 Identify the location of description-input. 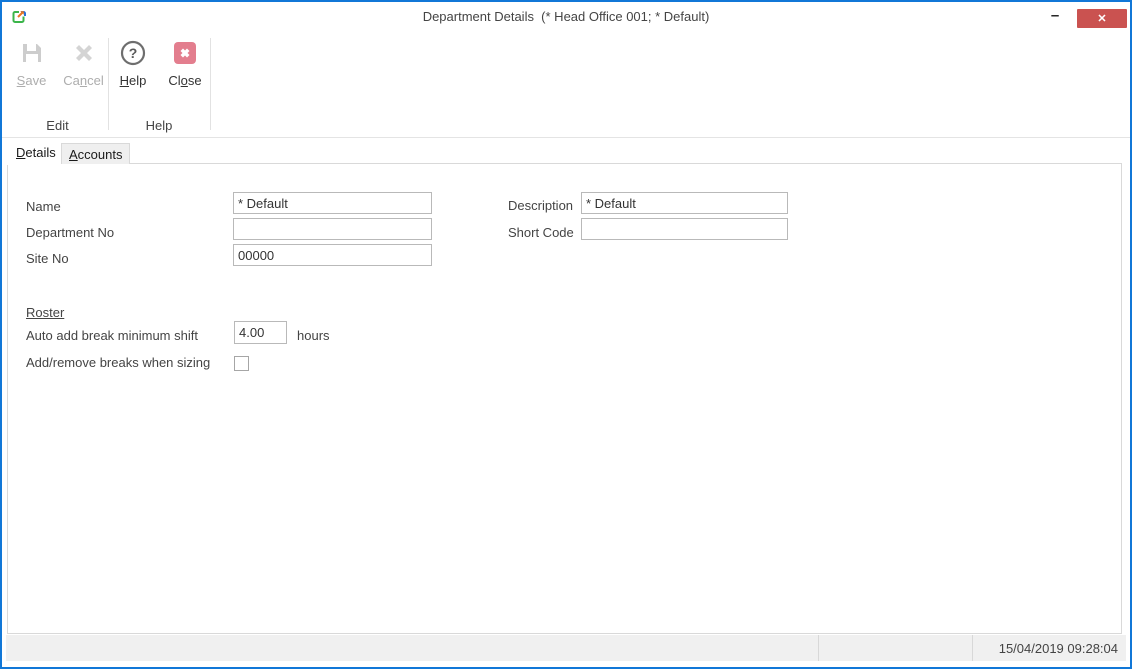
(684, 203).